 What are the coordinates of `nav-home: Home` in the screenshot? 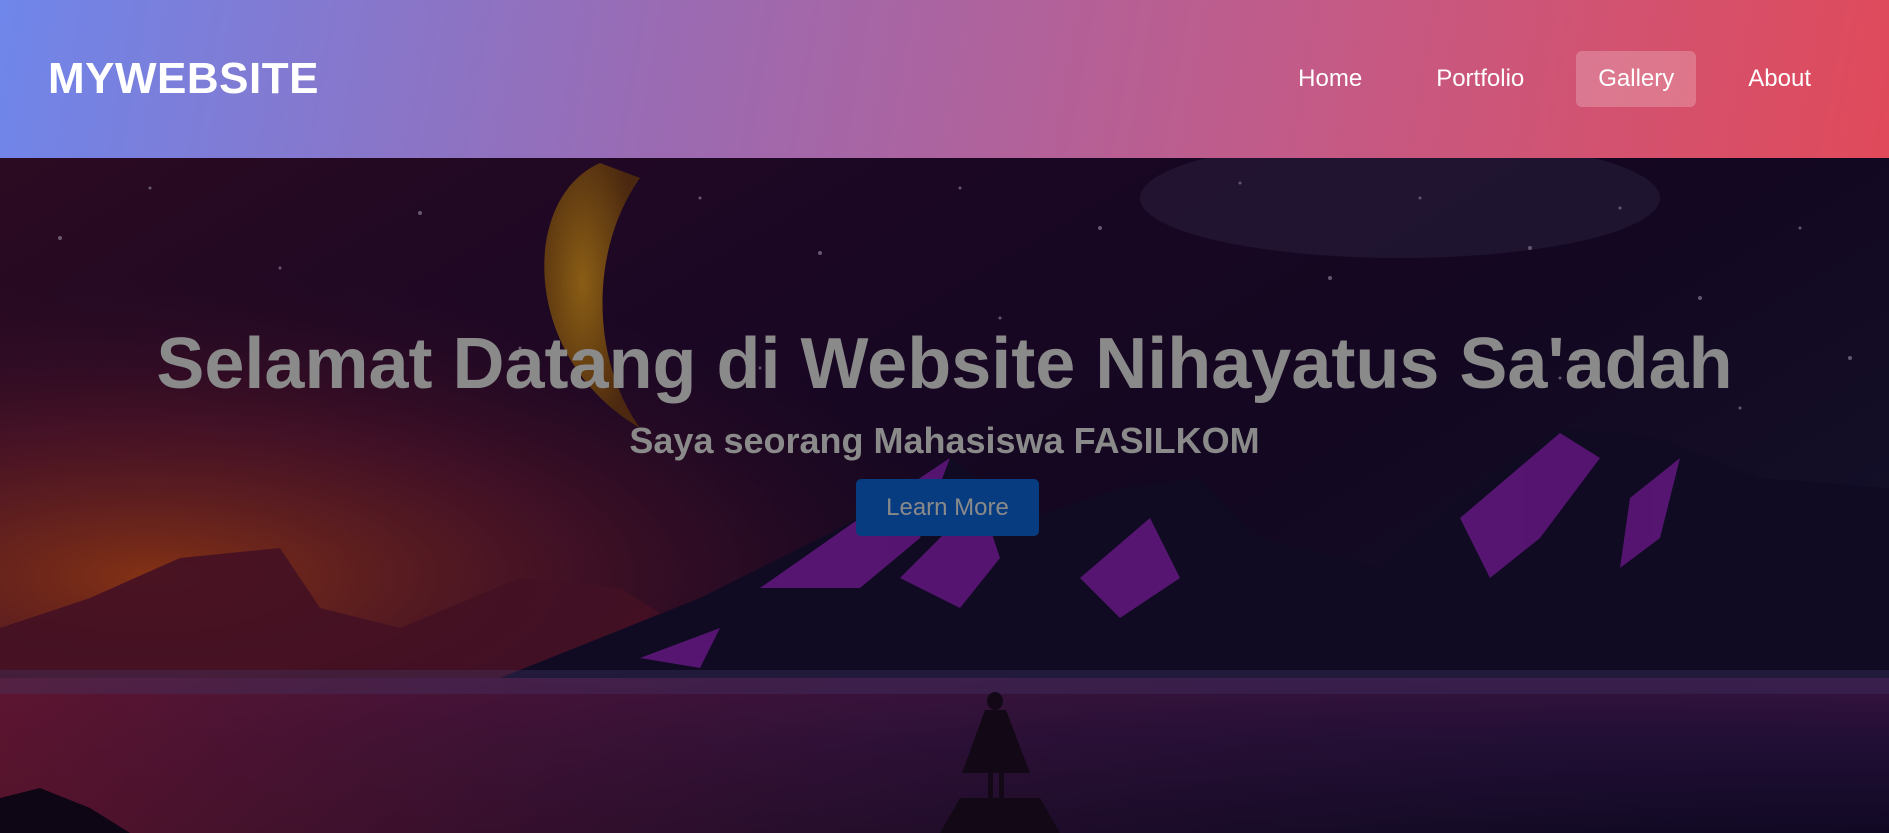 It's located at (1330, 79).